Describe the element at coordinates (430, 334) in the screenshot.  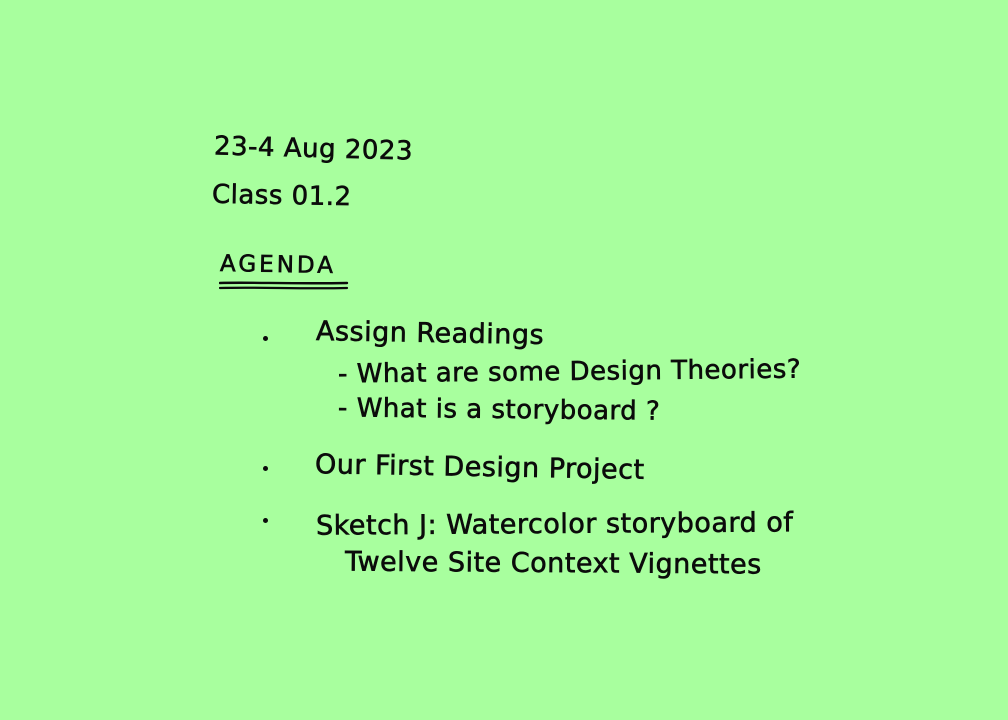
I see `agenda-item-1: Assign Readings` at that location.